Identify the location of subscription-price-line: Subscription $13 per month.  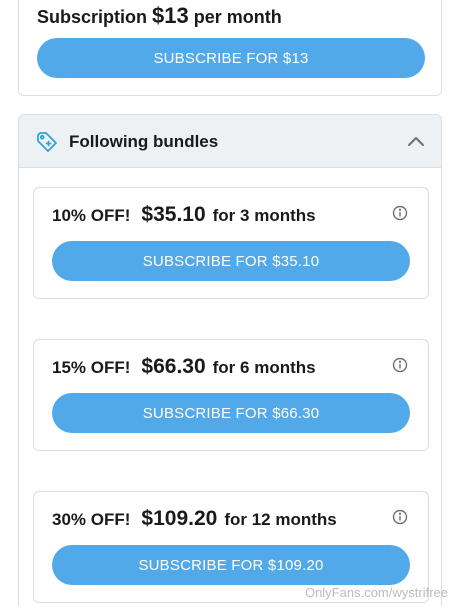
(159, 16).